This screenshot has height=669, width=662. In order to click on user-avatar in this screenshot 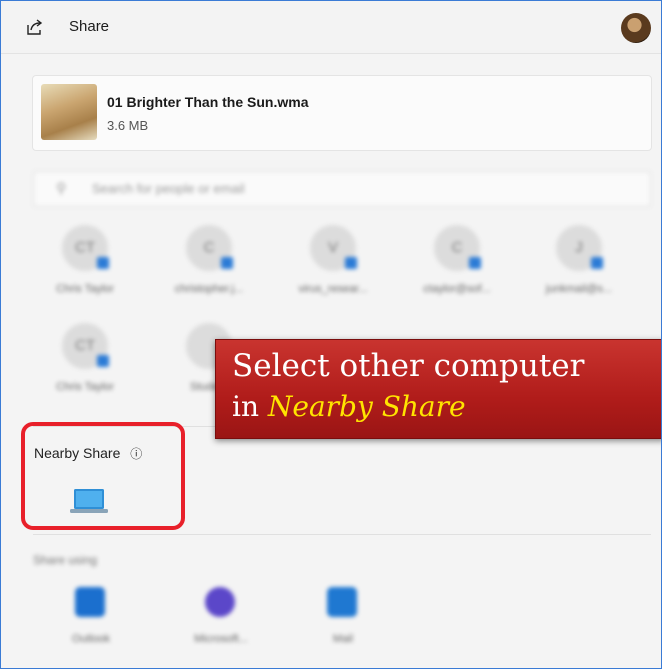, I will do `click(636, 28)`.